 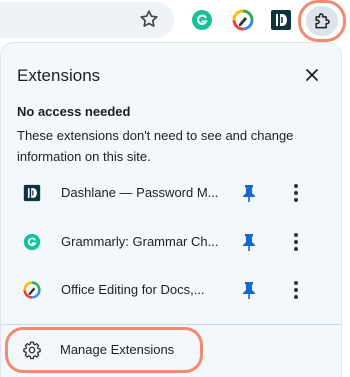 I want to click on star-icon, so click(x=149, y=19).